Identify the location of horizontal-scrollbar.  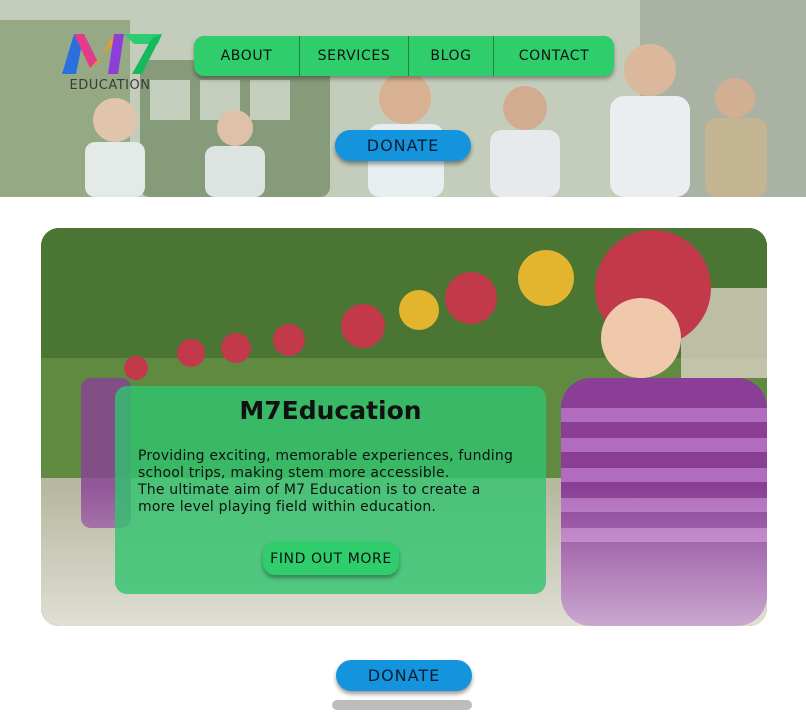
(402, 705).